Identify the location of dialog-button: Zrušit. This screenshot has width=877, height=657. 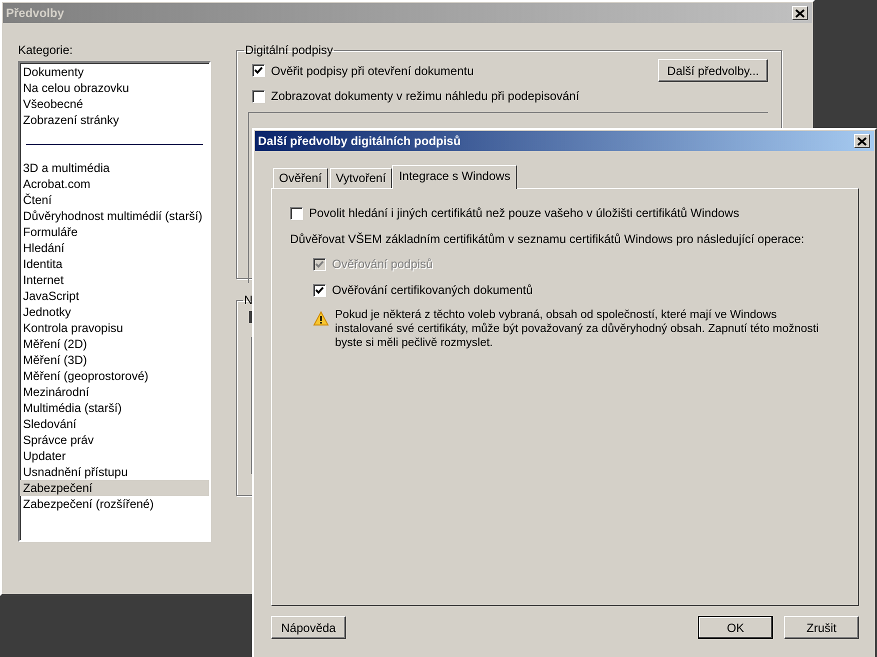
(821, 627).